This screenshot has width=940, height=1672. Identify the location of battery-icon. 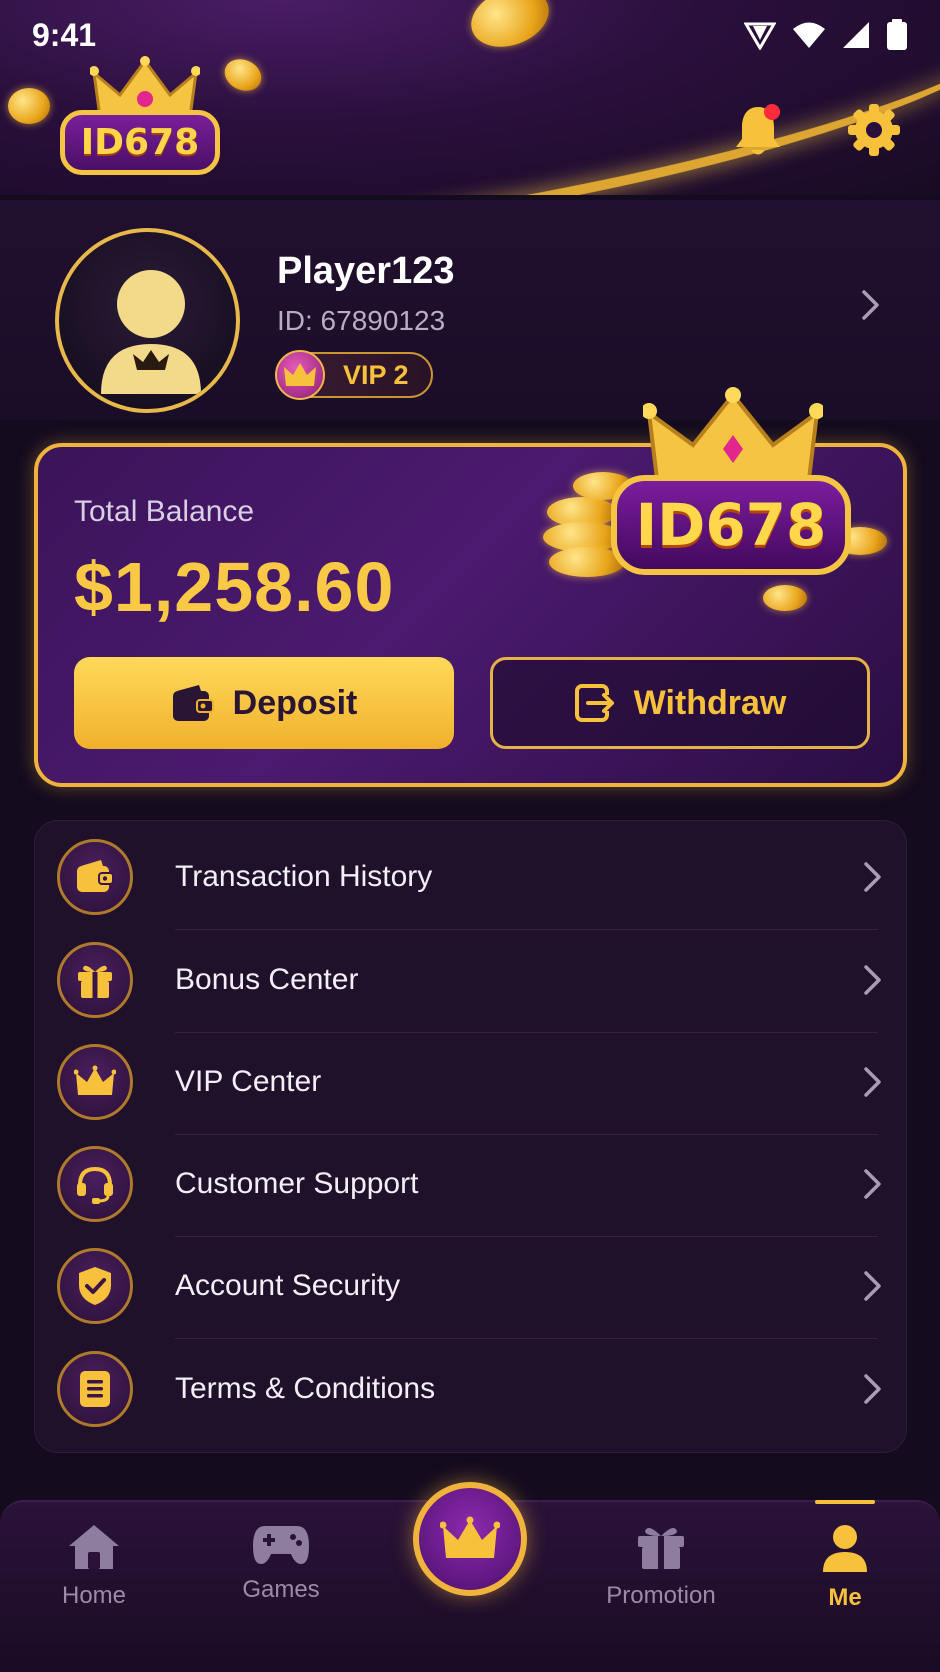
(897, 34).